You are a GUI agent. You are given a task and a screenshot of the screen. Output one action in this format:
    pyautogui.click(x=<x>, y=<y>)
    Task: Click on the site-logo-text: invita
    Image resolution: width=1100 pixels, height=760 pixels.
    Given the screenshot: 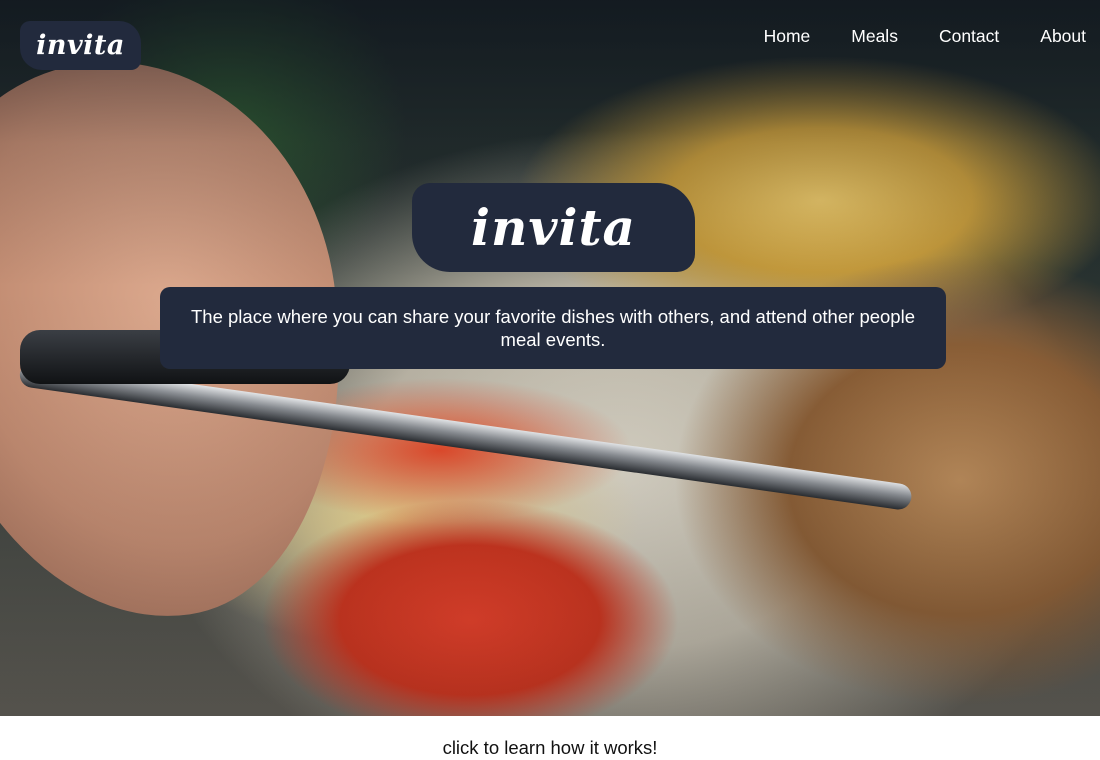 What is the action you would take?
    pyautogui.click(x=80, y=45)
    